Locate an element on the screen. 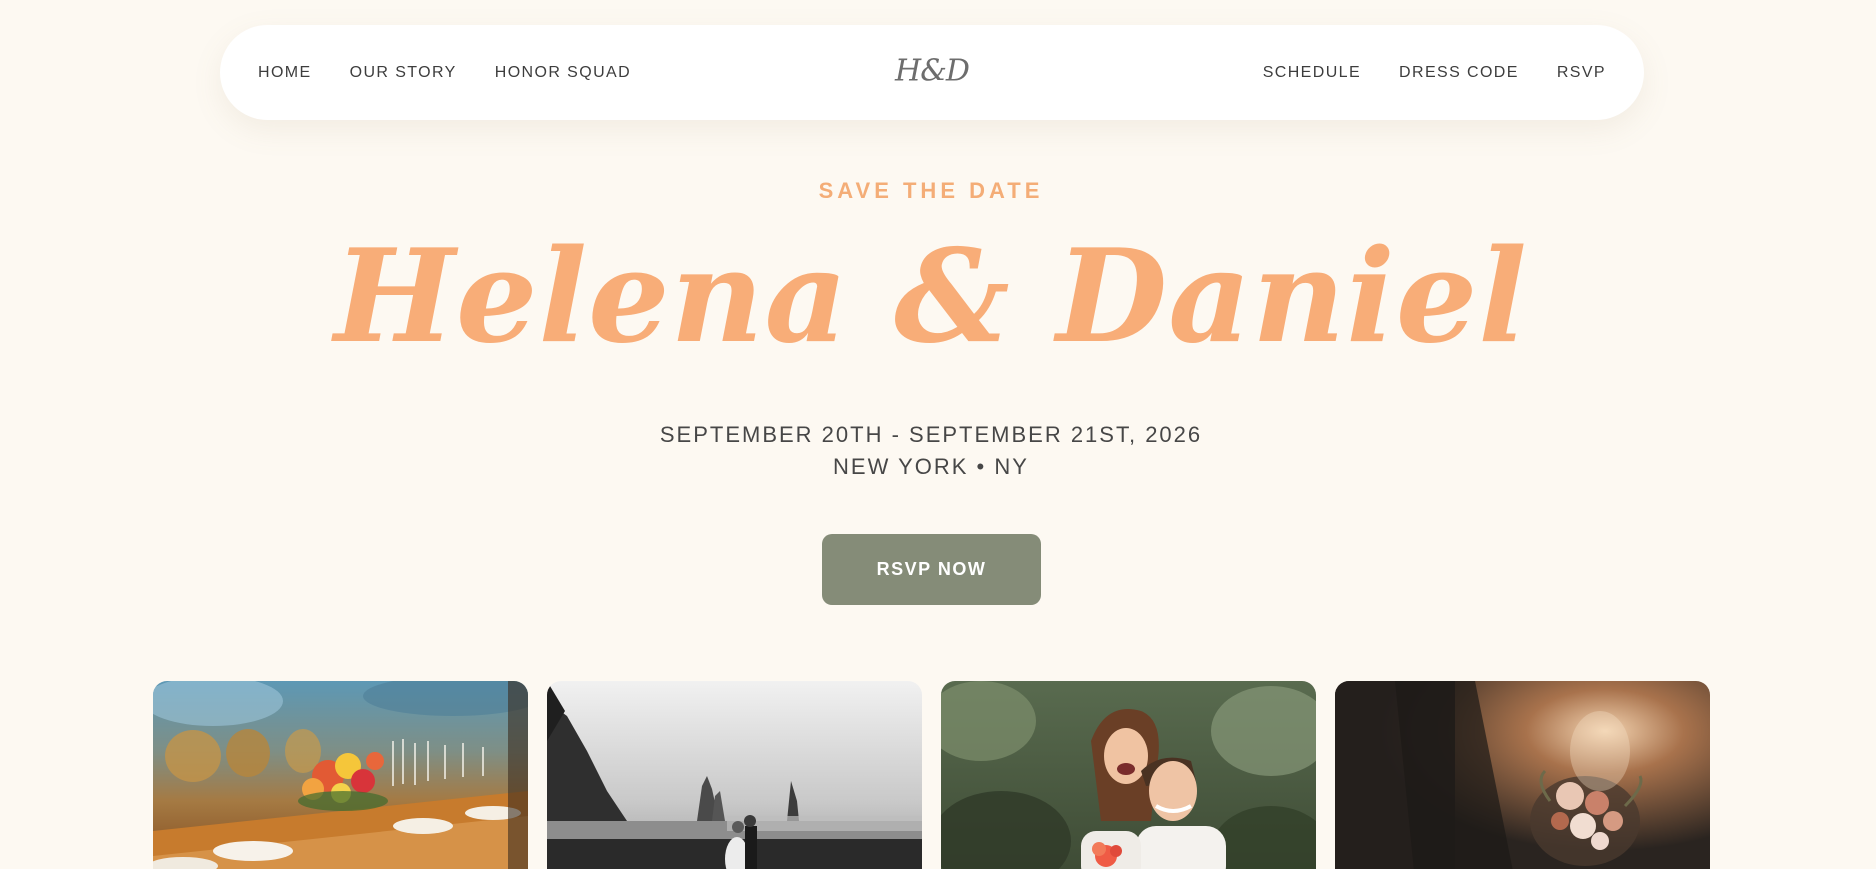 The height and width of the screenshot is (869, 1876). bouquet-photo is located at coordinates (1522, 775).